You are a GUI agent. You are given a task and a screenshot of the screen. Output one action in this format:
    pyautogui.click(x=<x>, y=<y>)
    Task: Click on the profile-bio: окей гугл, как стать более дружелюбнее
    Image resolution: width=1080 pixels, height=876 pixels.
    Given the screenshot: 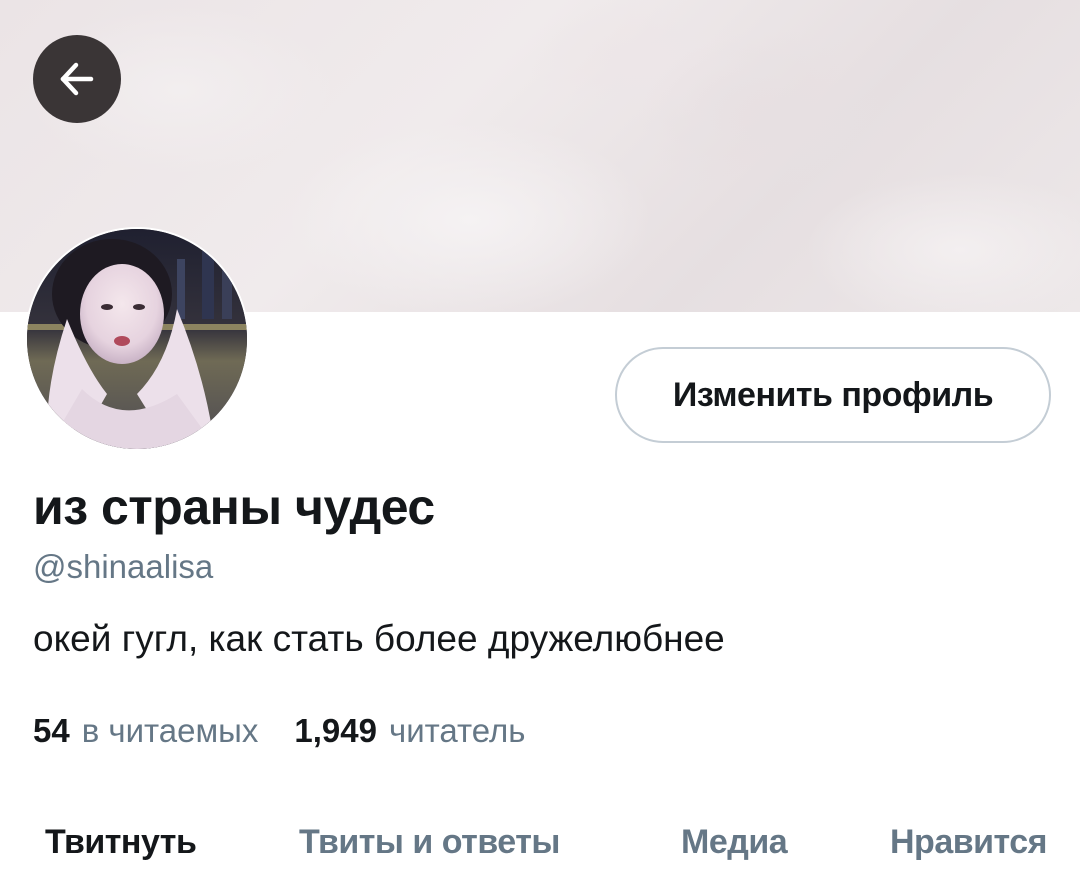 What is the action you would take?
    pyautogui.click(x=379, y=638)
    